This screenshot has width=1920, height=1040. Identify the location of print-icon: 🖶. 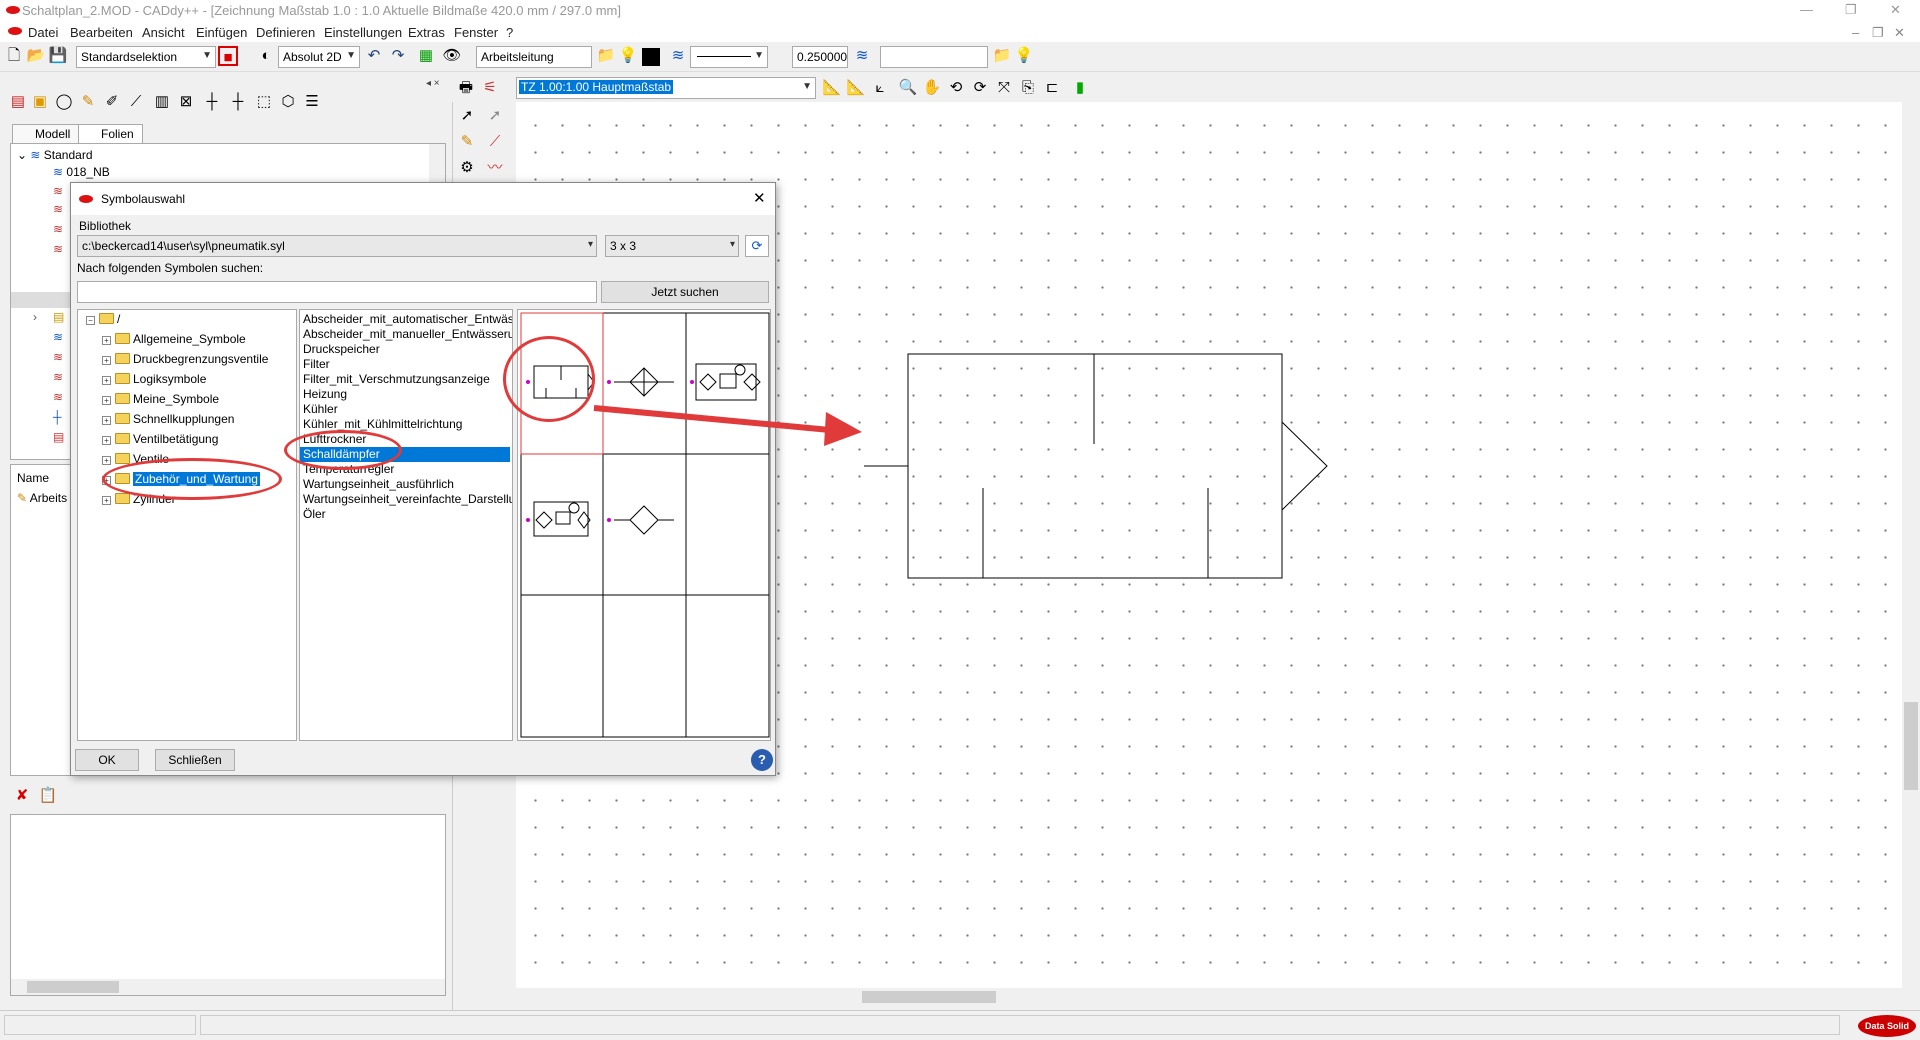
(466, 88).